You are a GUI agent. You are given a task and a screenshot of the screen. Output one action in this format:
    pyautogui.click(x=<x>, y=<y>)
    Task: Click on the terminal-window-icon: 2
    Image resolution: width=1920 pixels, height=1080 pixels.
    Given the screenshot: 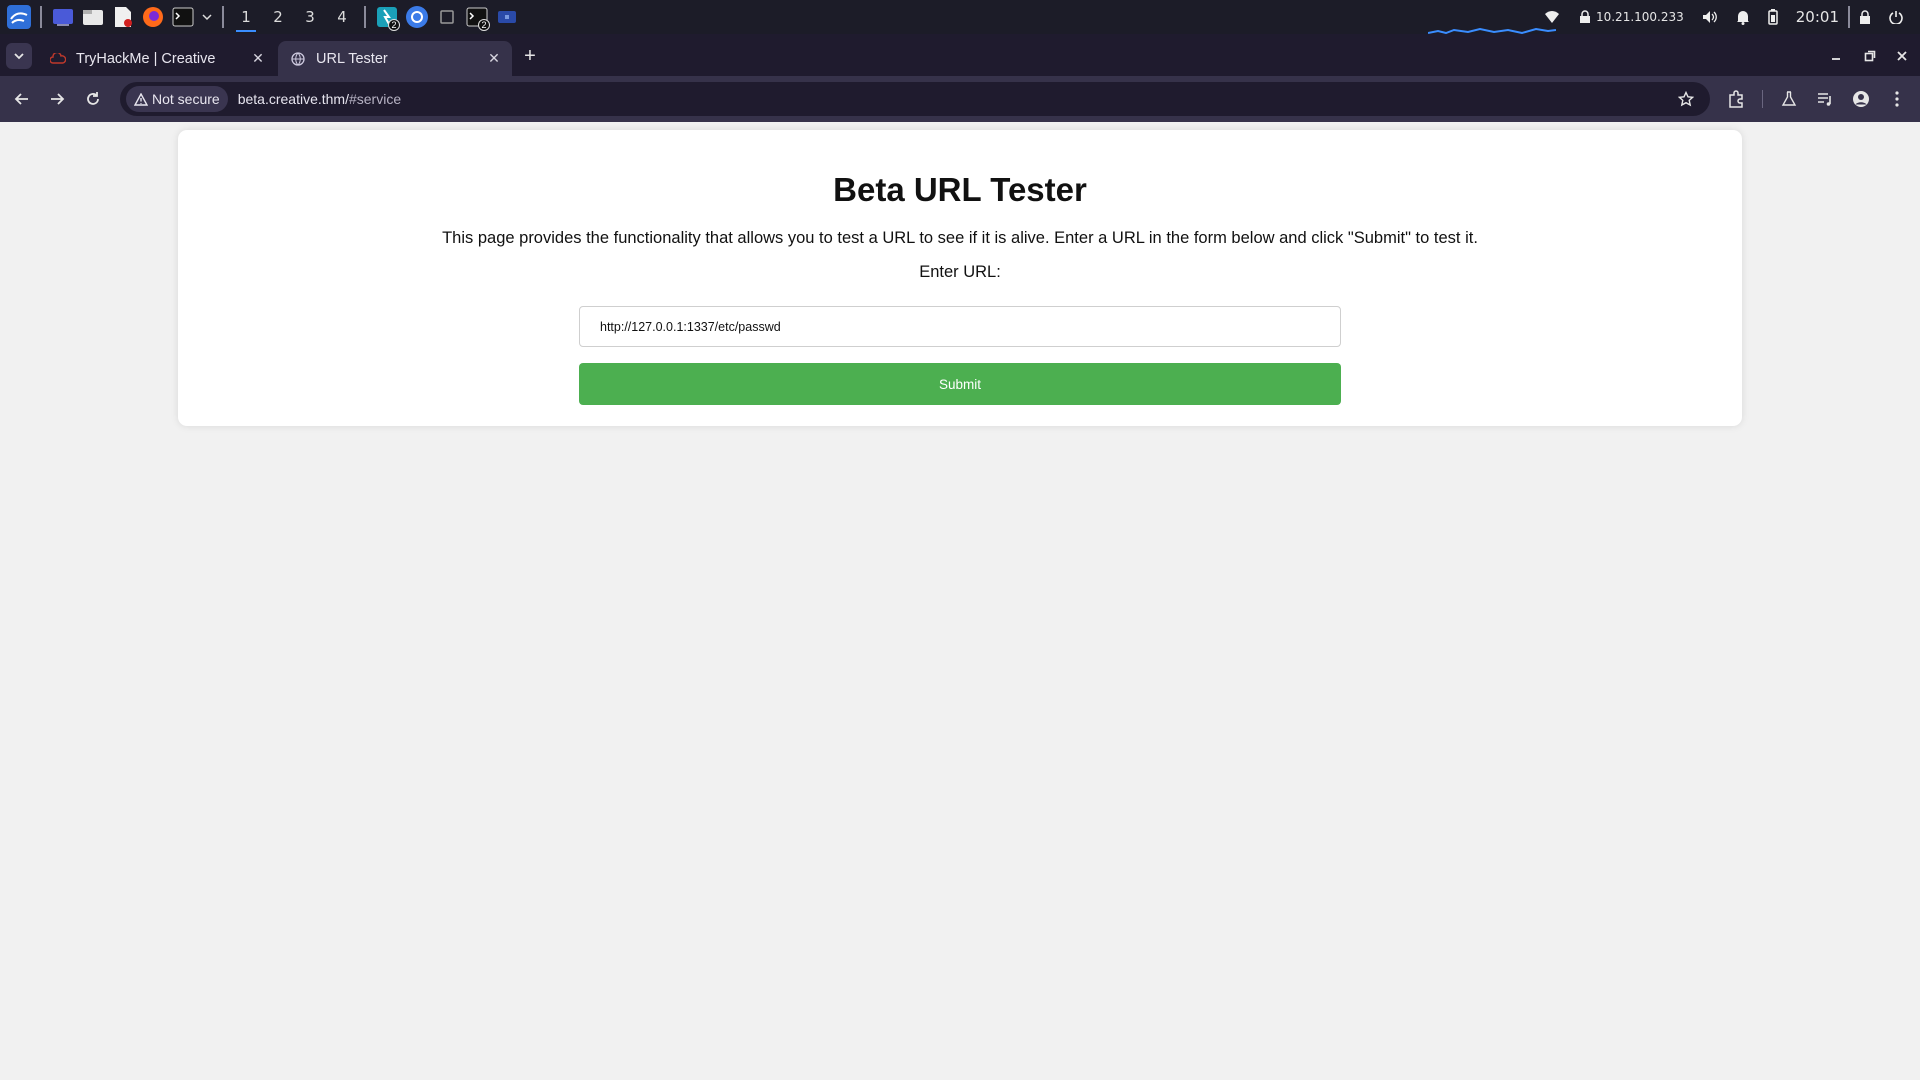 What is the action you would take?
    pyautogui.click(x=477, y=17)
    